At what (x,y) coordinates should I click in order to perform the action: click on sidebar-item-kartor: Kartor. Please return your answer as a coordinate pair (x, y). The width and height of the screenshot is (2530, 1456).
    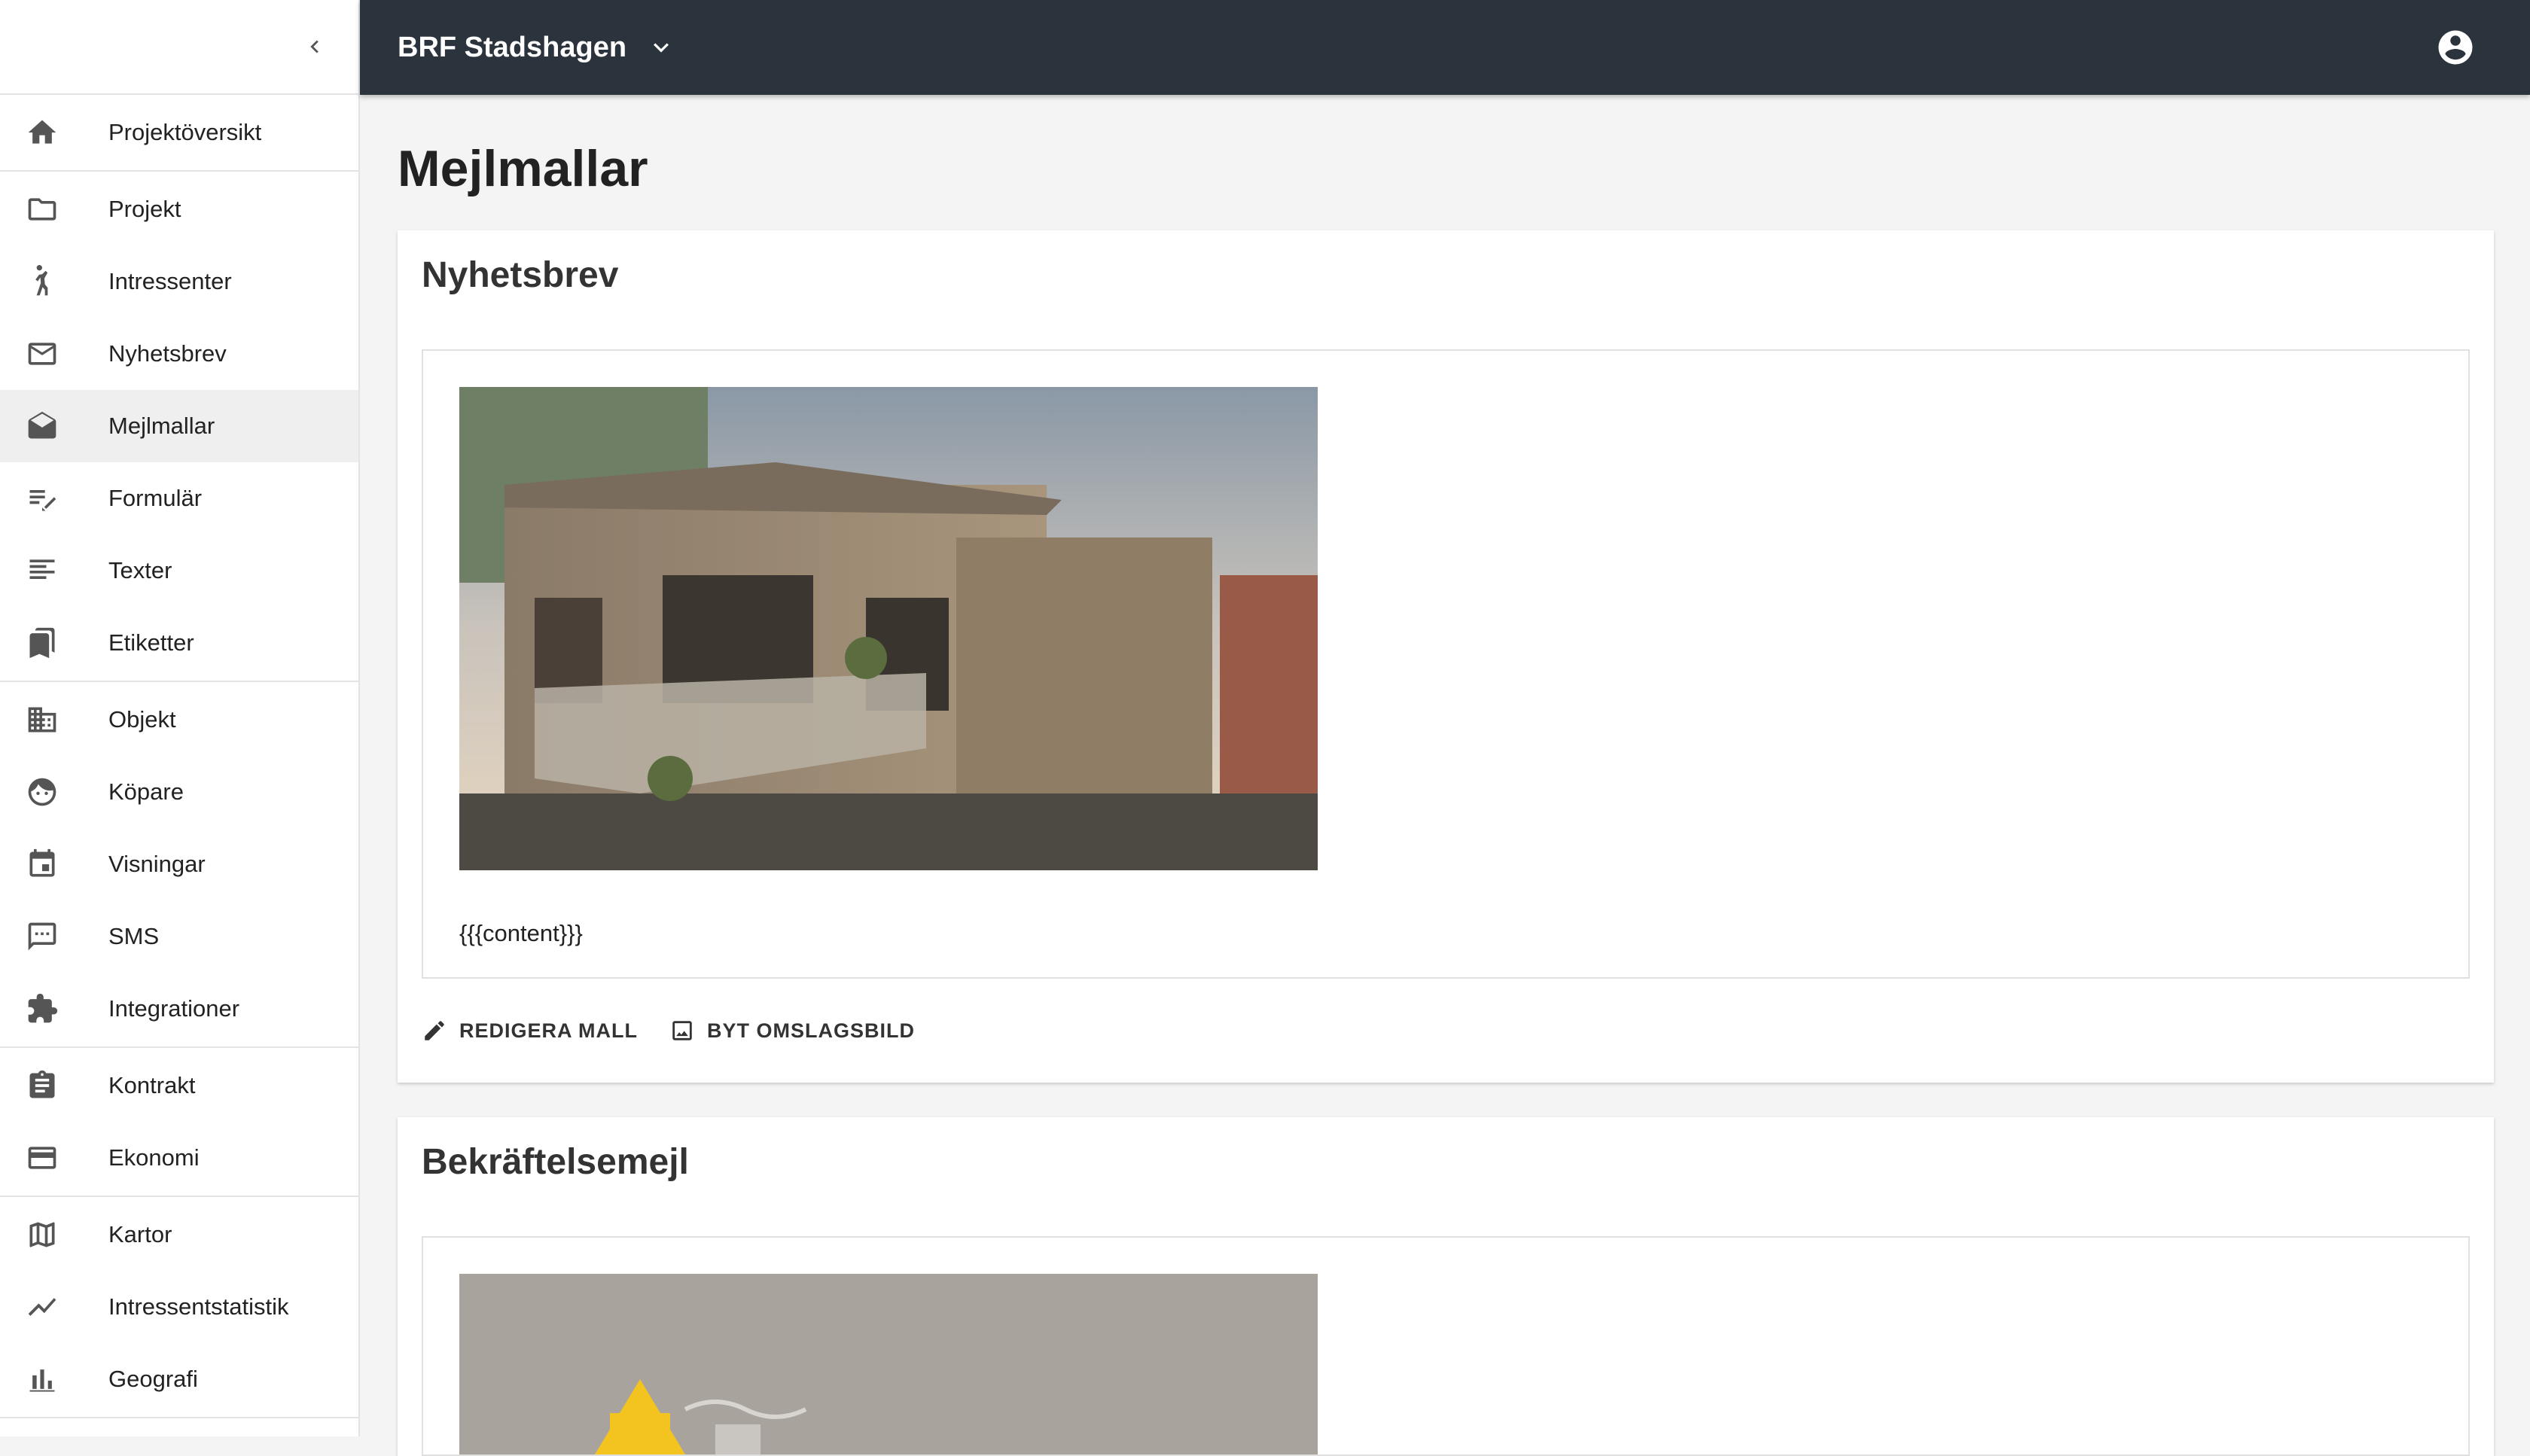
    Looking at the image, I should click on (179, 1235).